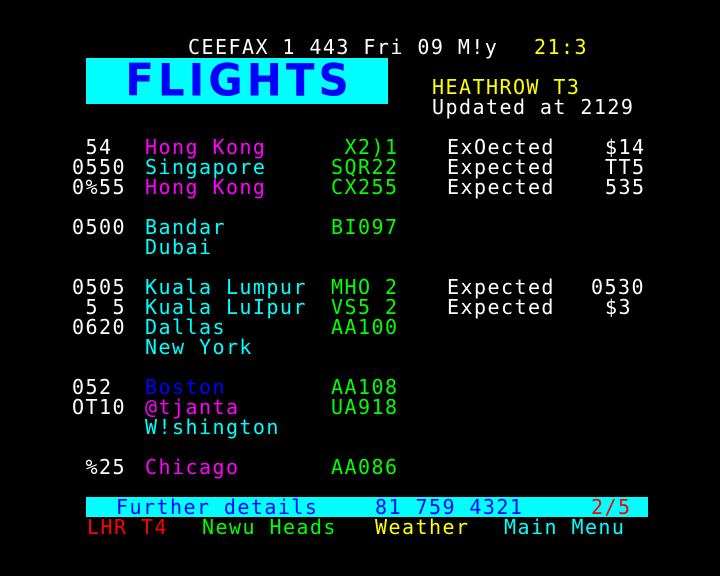 The height and width of the screenshot is (576, 720). Describe the element at coordinates (99, 287) in the screenshot. I see `flight-time: 0505` at that location.